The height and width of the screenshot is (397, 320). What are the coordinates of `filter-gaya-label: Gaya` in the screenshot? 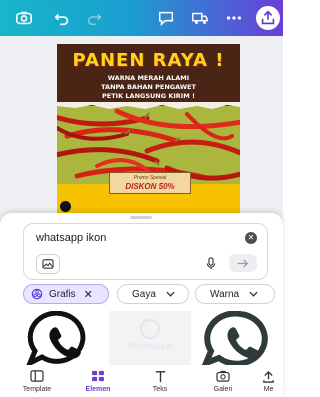 It's located at (144, 294).